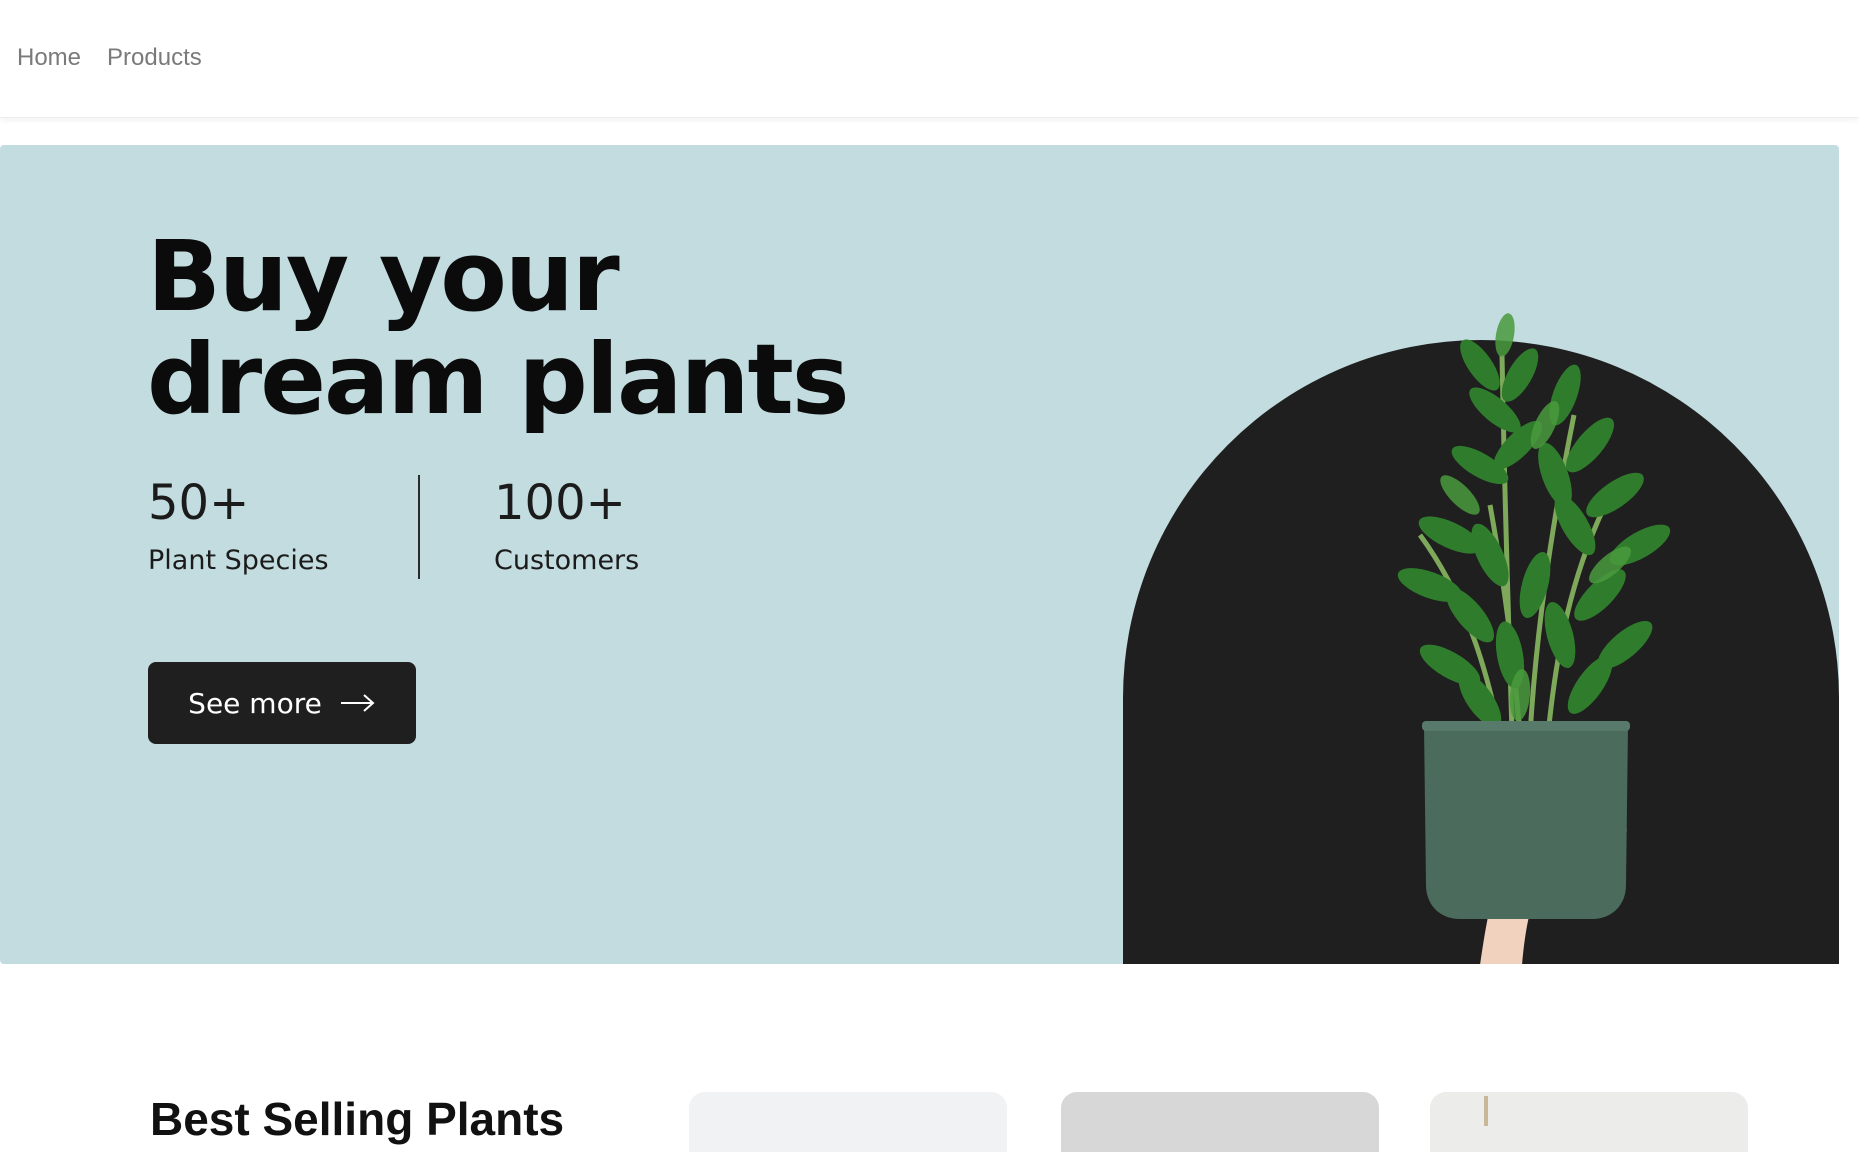  I want to click on nav-link-products: Products, so click(154, 58).